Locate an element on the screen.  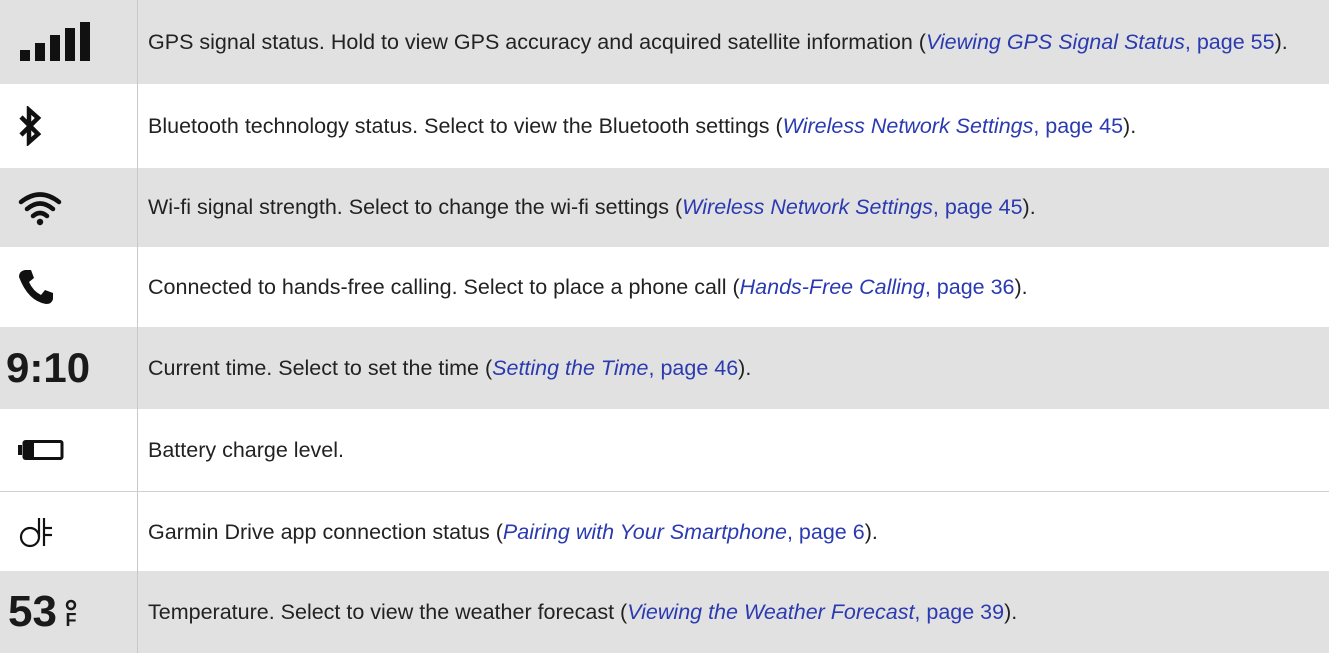
cross-reference-link: Viewing the Weather Forecast is located at coordinates (770, 612).